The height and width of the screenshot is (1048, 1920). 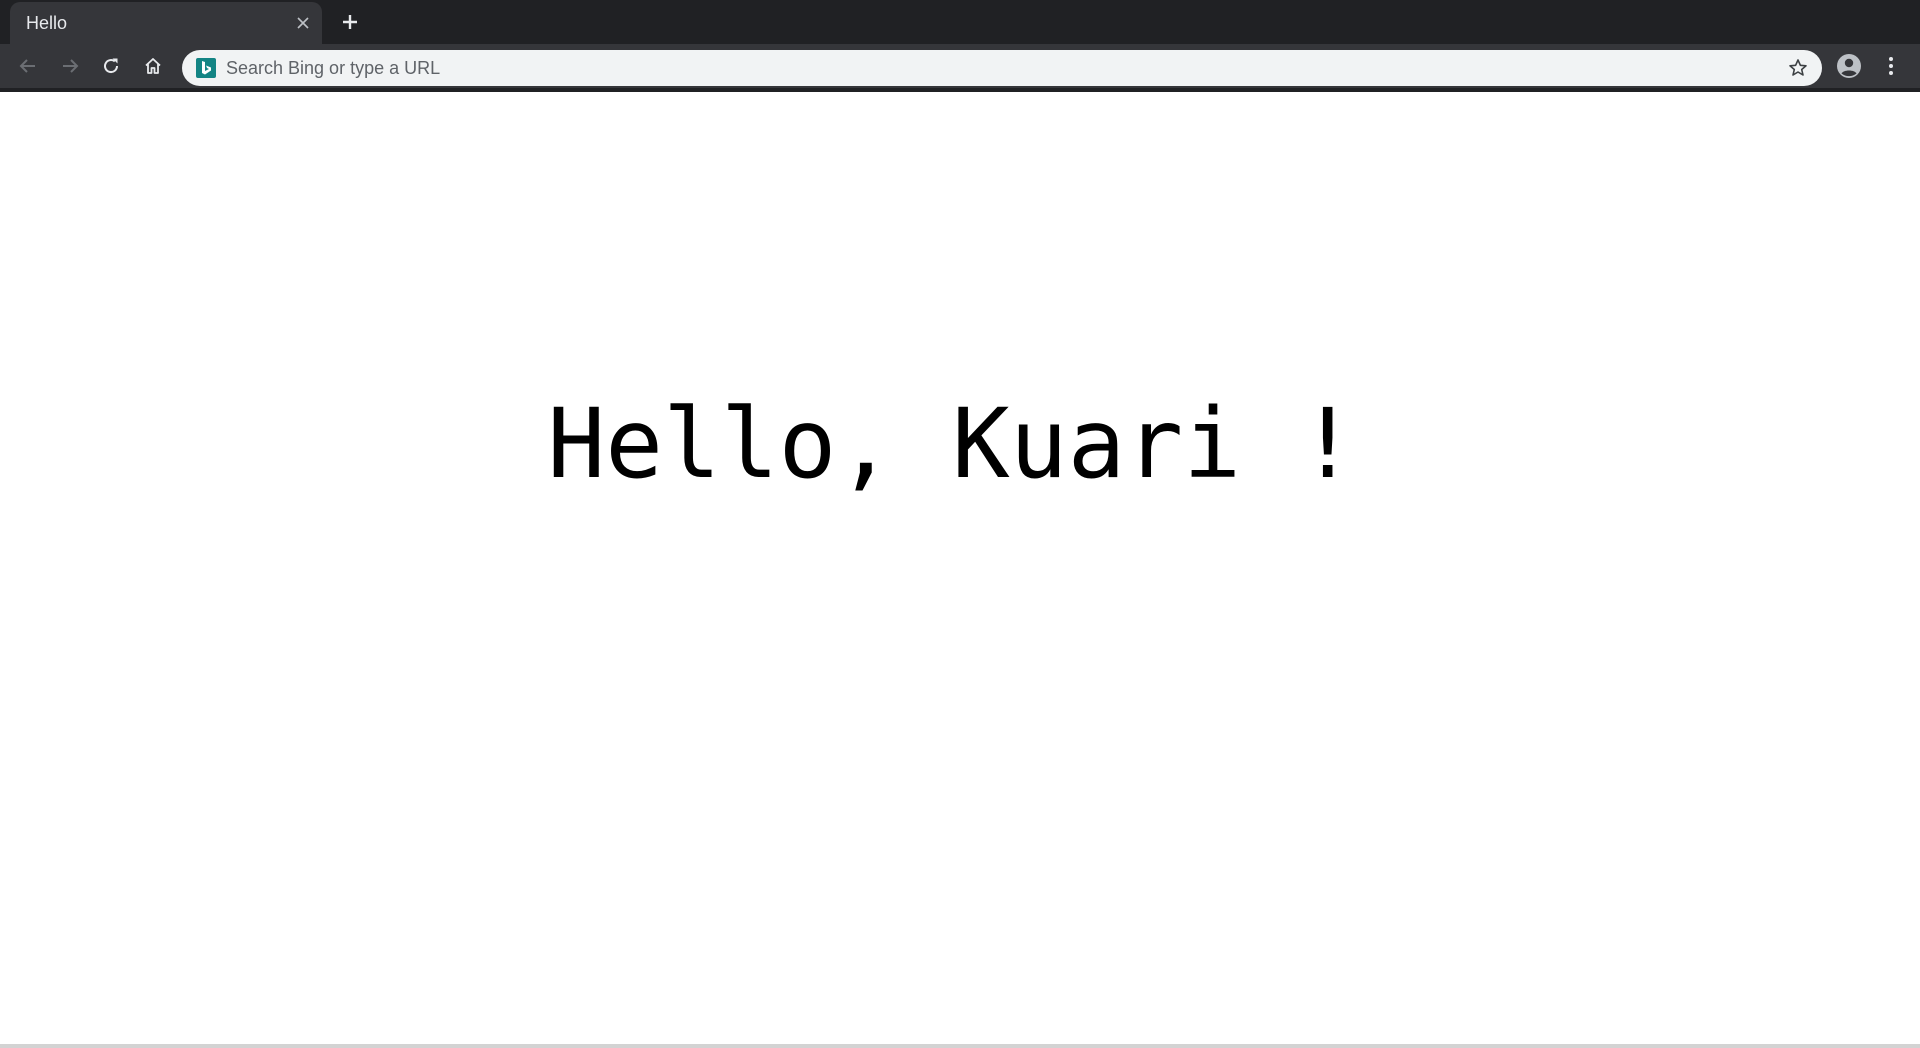 What do you see at coordinates (350, 22) in the screenshot?
I see `new-tab-icon` at bounding box center [350, 22].